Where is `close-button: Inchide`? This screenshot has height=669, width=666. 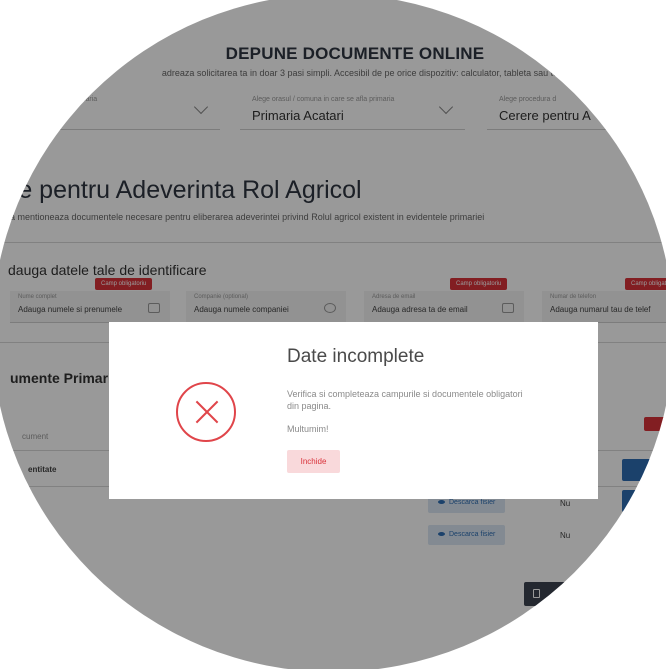
close-button: Inchide is located at coordinates (313, 461).